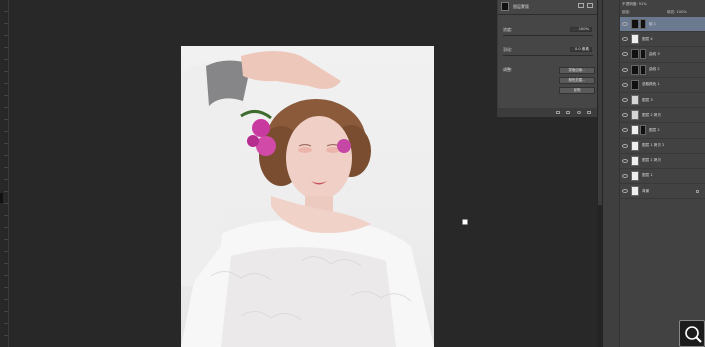 This screenshot has width=705, height=347. What do you see at coordinates (548, 35) in the screenshot?
I see `density-slider` at bounding box center [548, 35].